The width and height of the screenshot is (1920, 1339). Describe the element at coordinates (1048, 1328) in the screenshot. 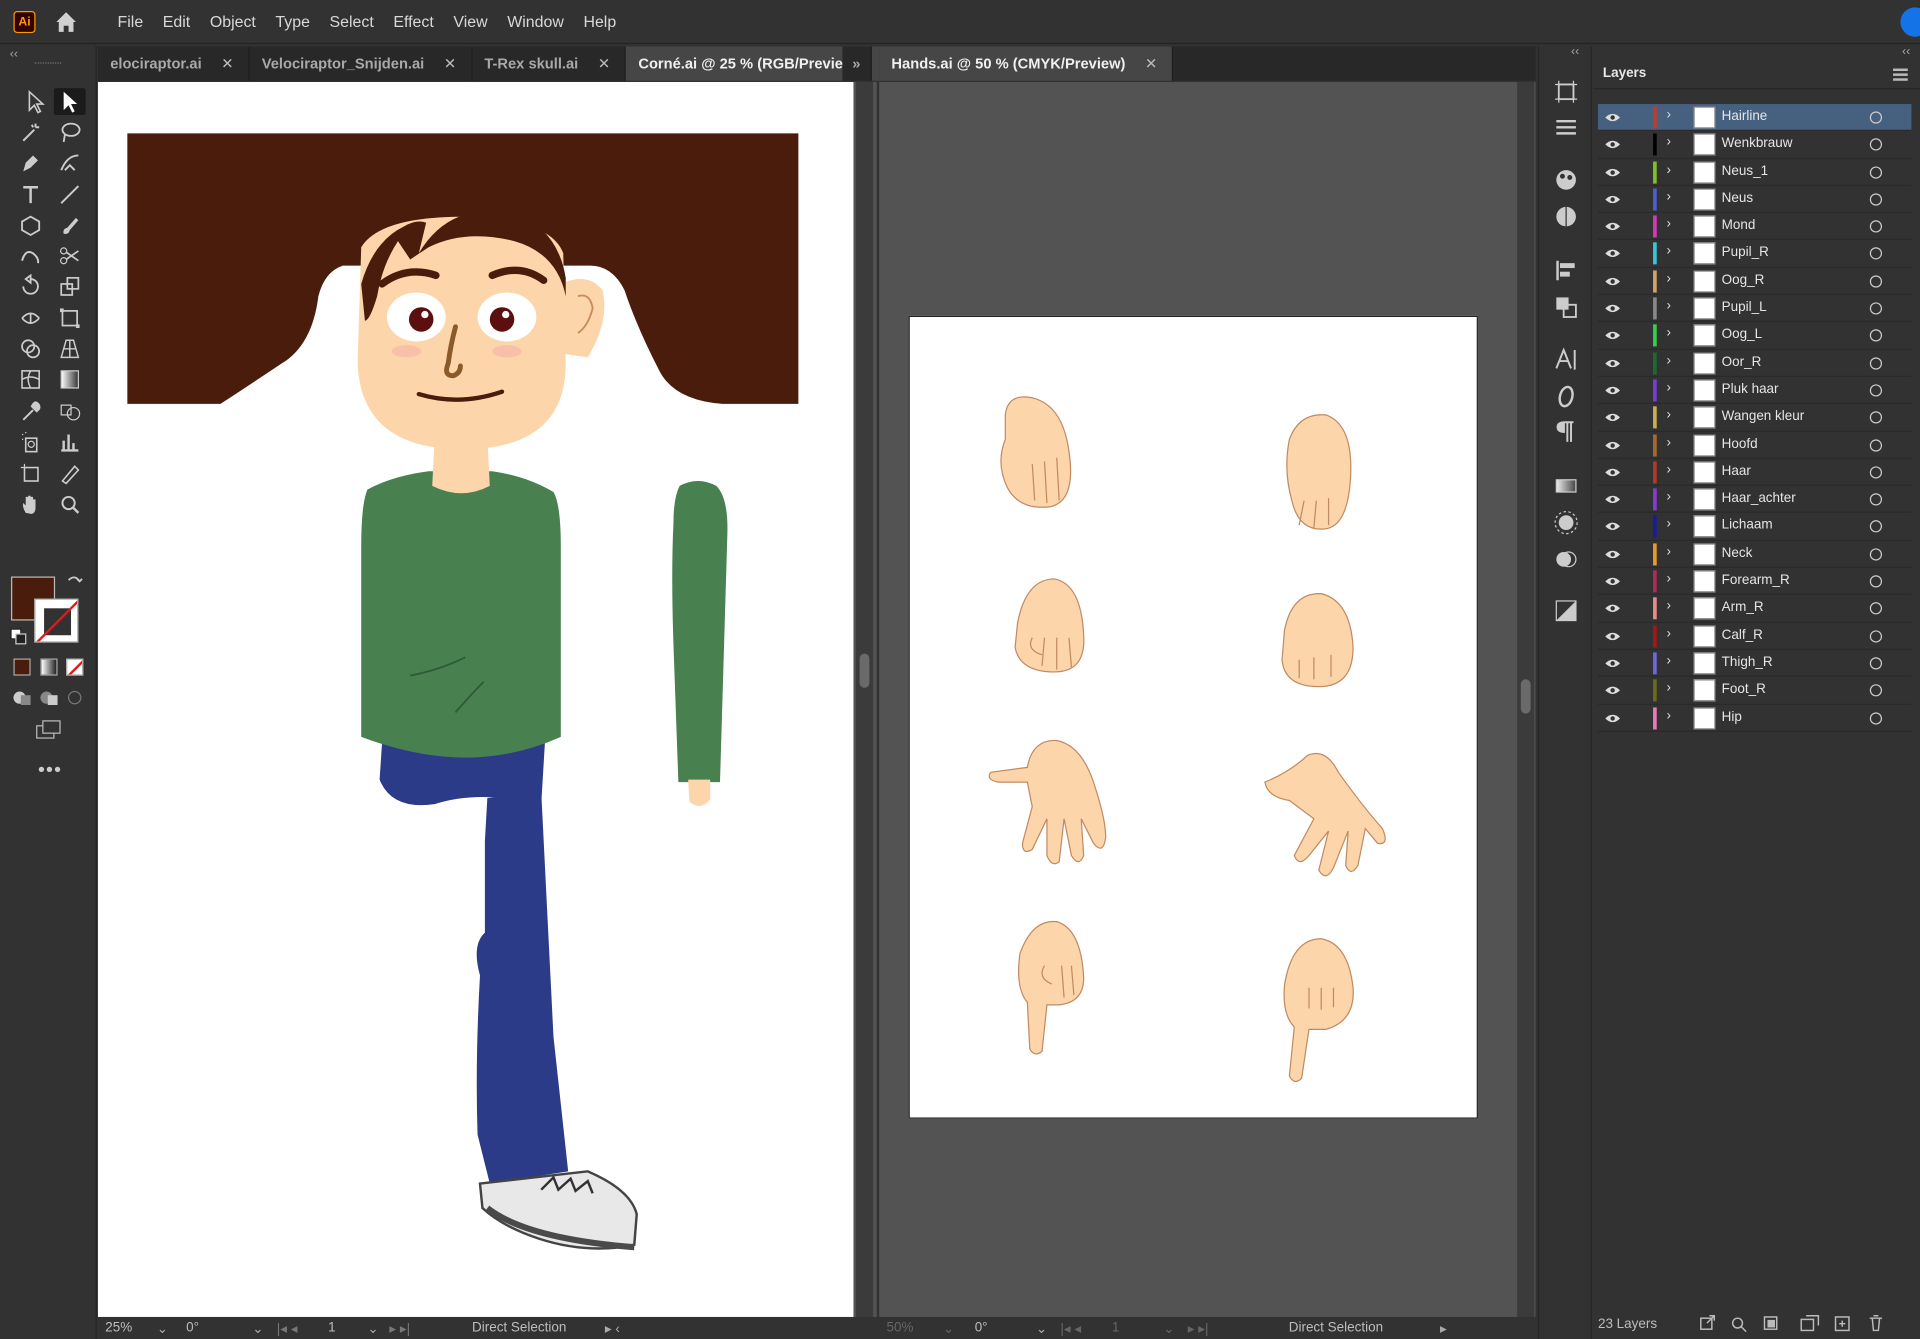

I see `rotate-dropdown-icon-right: ⌄` at that location.